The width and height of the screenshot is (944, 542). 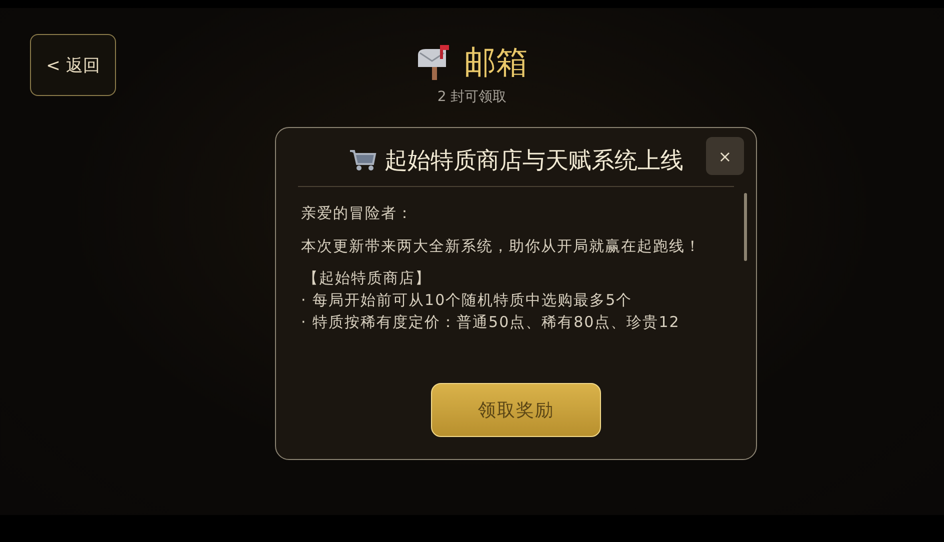 I want to click on cart-icon, so click(x=362, y=160).